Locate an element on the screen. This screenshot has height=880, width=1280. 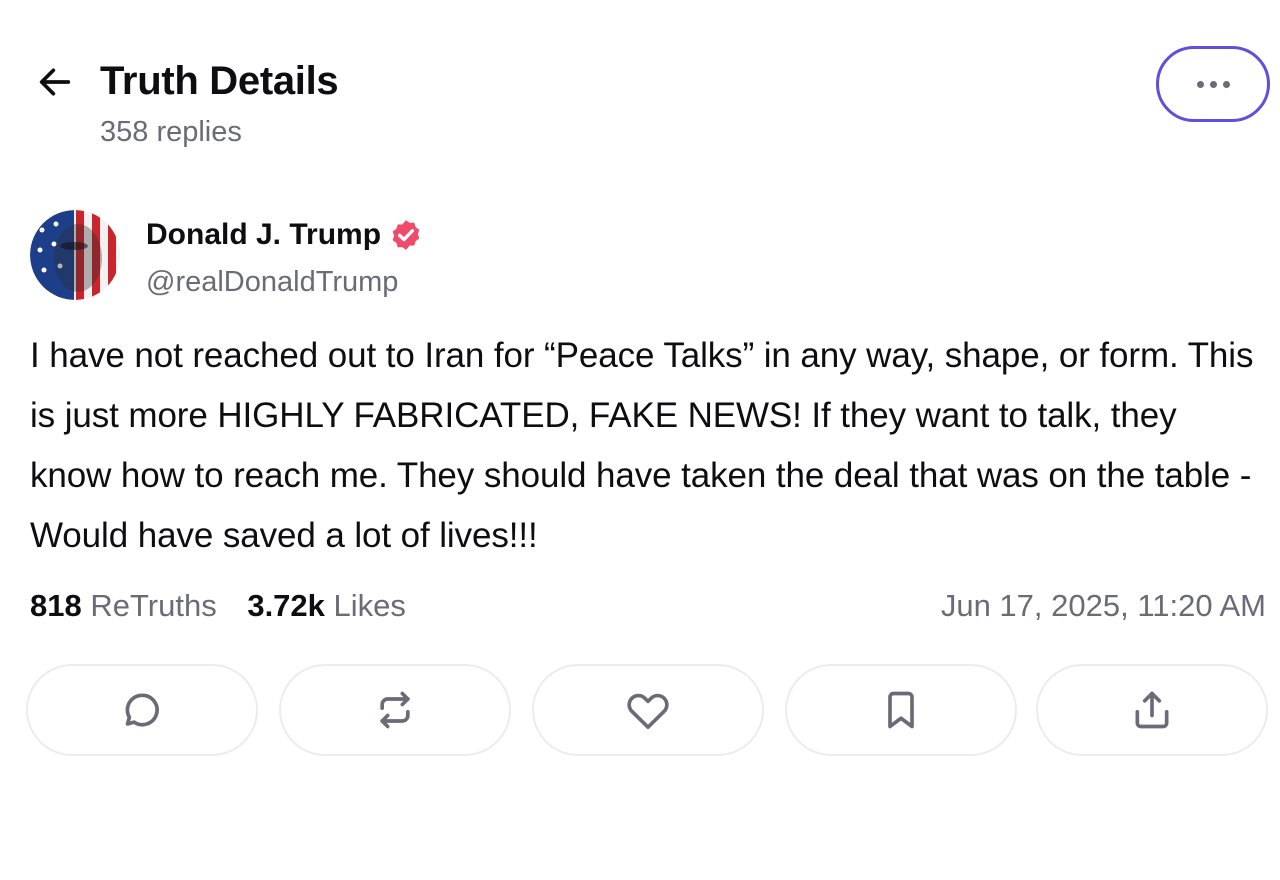
bookmark-icon is located at coordinates (901, 710).